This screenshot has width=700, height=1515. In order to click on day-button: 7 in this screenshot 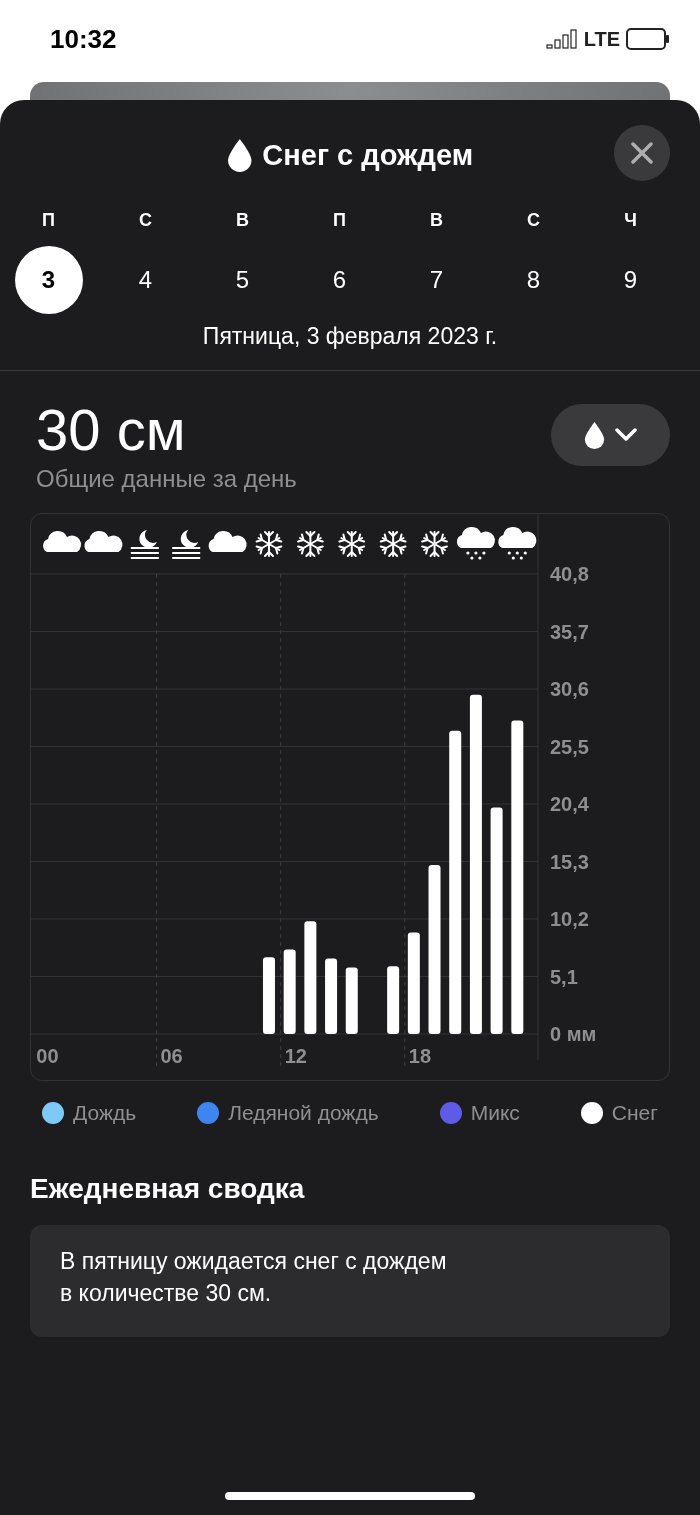, I will do `click(436, 280)`.